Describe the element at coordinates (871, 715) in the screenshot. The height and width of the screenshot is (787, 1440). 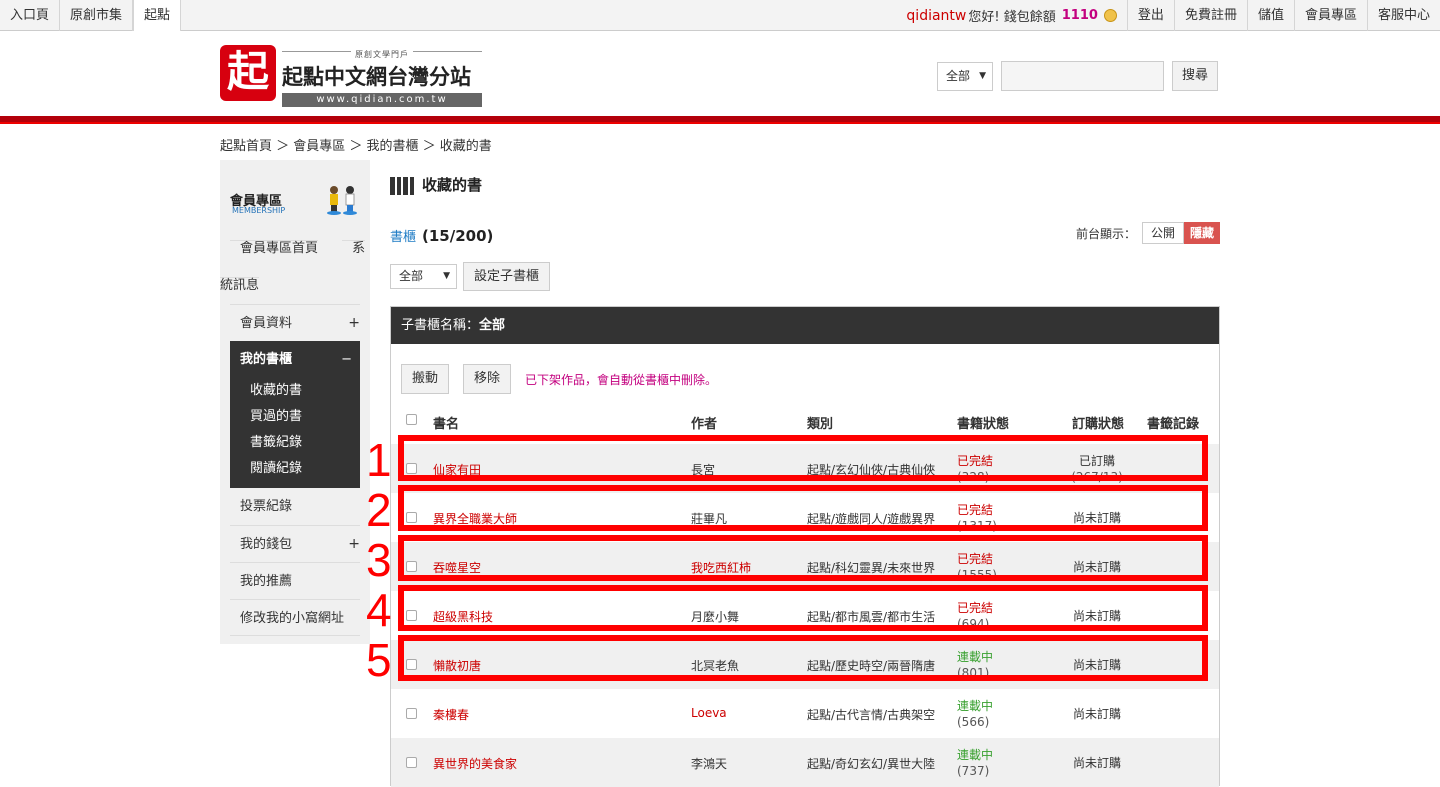
I see `book-category: 起點/古代言情/古典架空` at that location.